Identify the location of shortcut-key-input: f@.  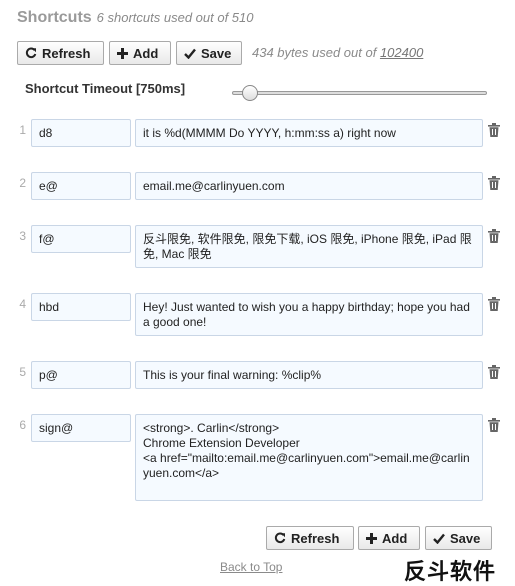
(81, 239).